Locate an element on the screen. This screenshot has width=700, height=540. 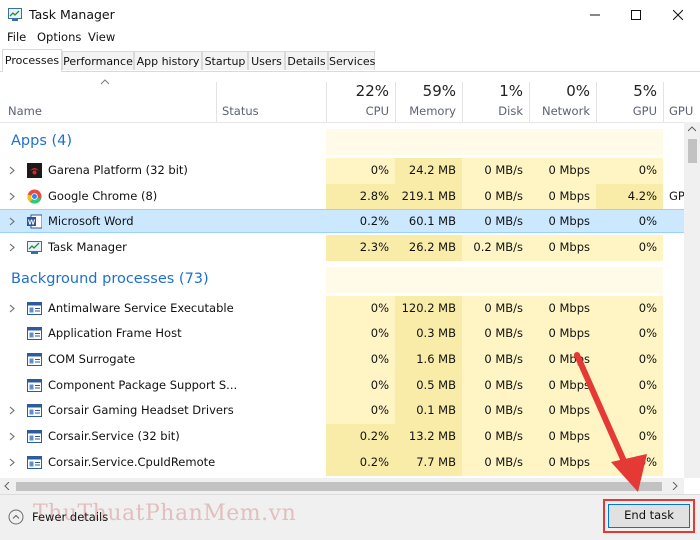
vertical-scrollbar is located at coordinates (692, 300).